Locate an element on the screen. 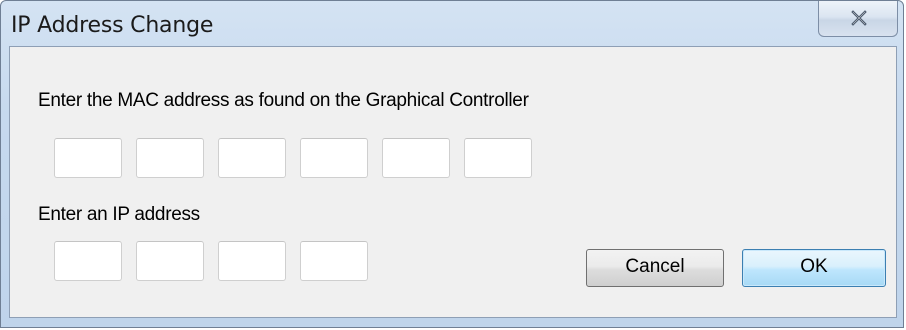 The image size is (906, 330). title-bar: IP Address Change is located at coordinates (452, 20).